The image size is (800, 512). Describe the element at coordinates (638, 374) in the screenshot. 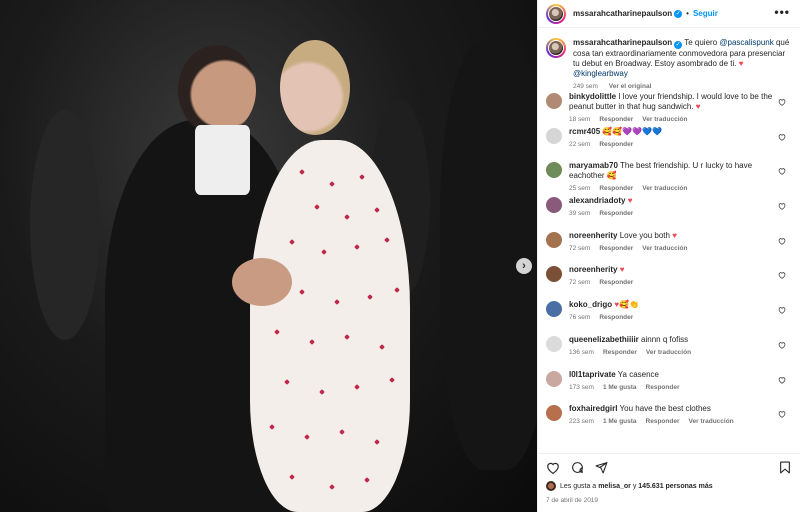

I see `comment-text: Ya casence` at that location.